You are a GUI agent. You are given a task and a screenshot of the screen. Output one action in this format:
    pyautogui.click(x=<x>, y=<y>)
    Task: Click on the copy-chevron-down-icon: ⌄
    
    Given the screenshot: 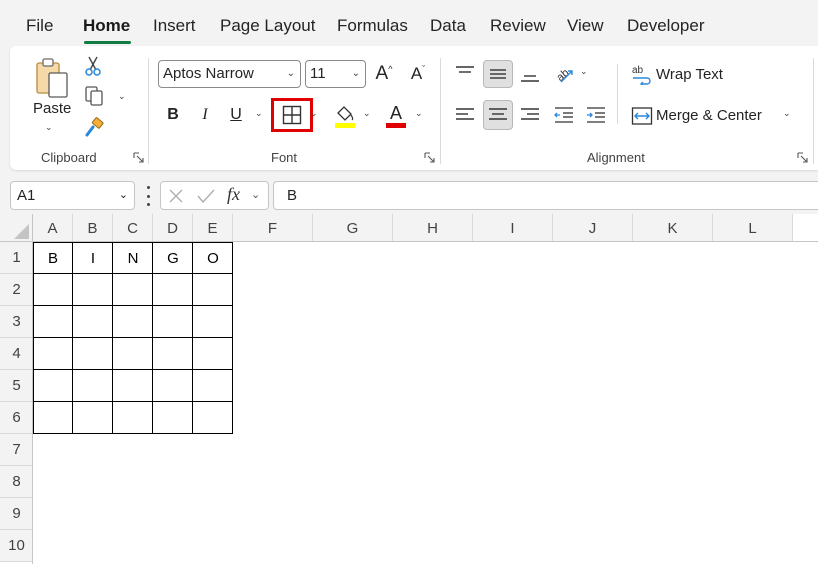 What is the action you would take?
    pyautogui.click(x=122, y=96)
    